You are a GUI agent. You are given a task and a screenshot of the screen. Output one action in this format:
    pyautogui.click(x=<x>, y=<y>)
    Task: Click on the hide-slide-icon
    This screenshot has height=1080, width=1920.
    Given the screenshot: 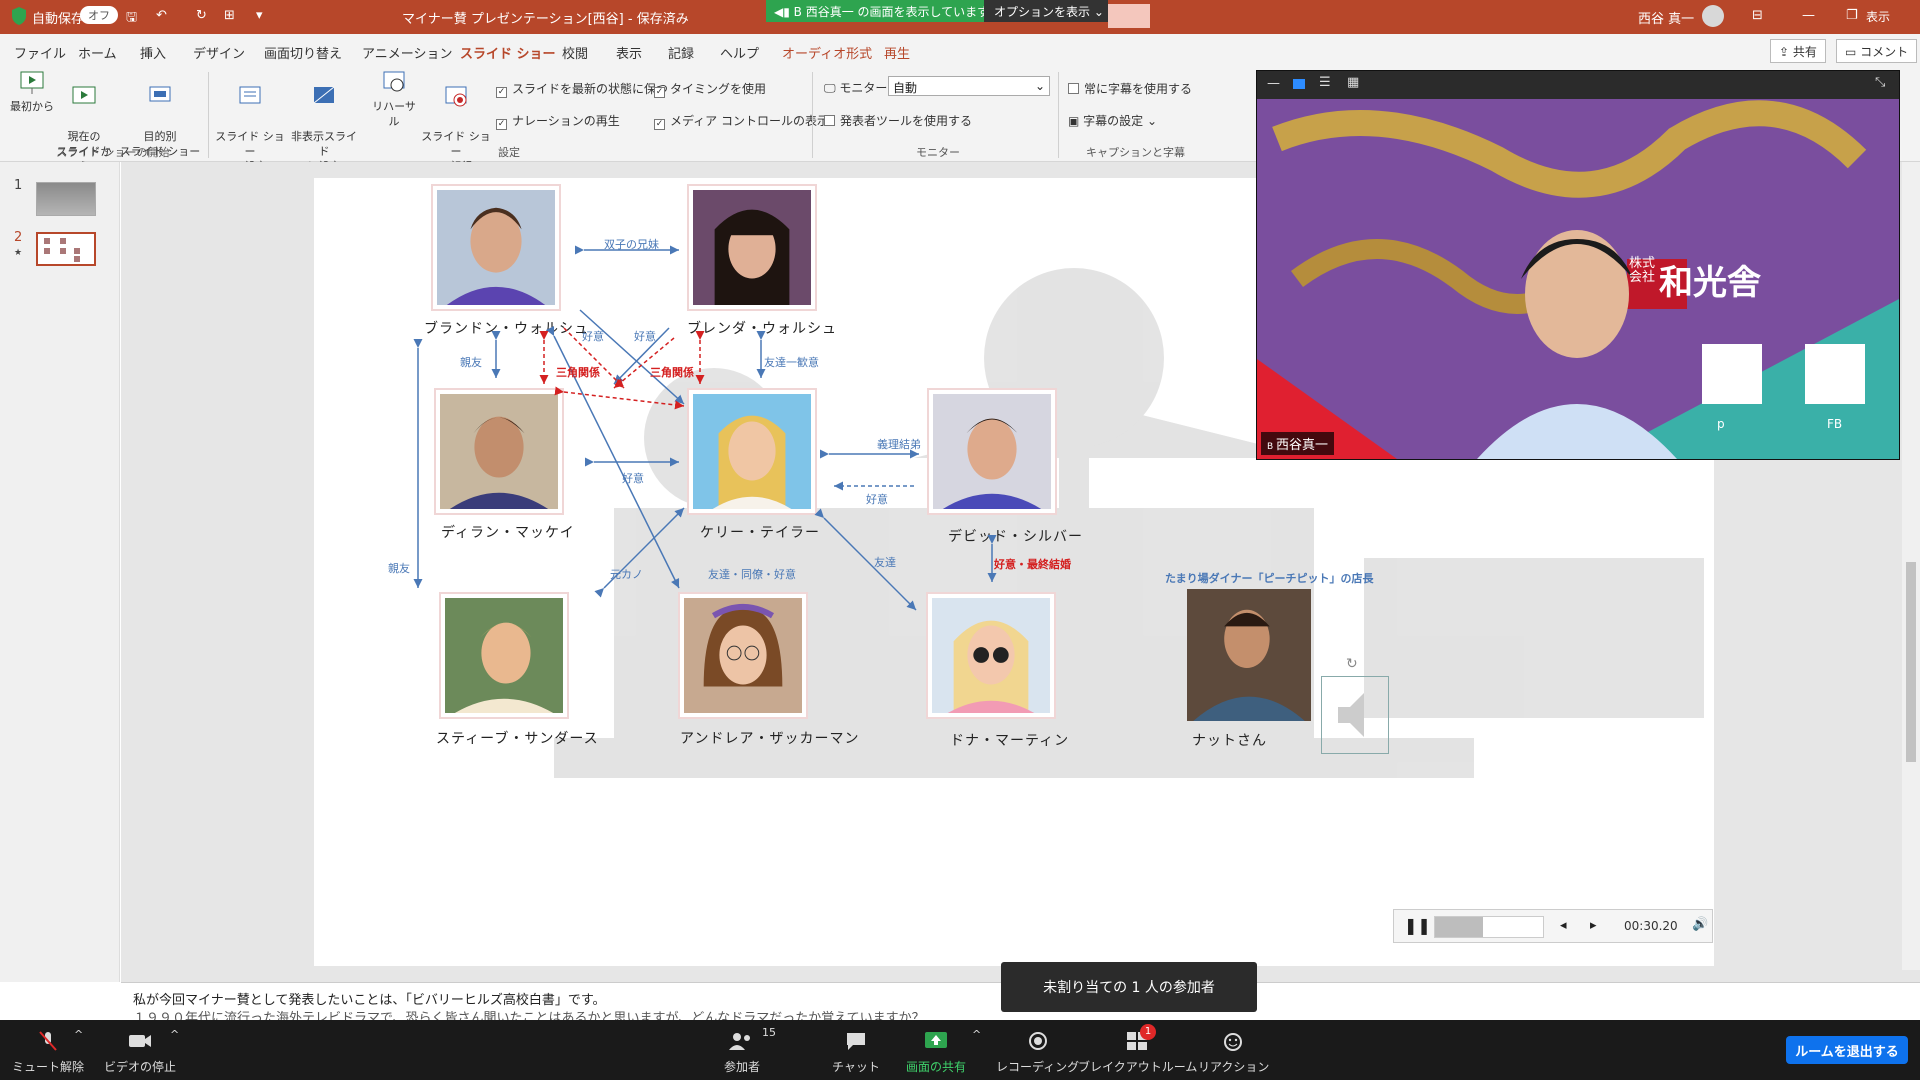 What is the action you would take?
    pyautogui.click(x=324, y=95)
    